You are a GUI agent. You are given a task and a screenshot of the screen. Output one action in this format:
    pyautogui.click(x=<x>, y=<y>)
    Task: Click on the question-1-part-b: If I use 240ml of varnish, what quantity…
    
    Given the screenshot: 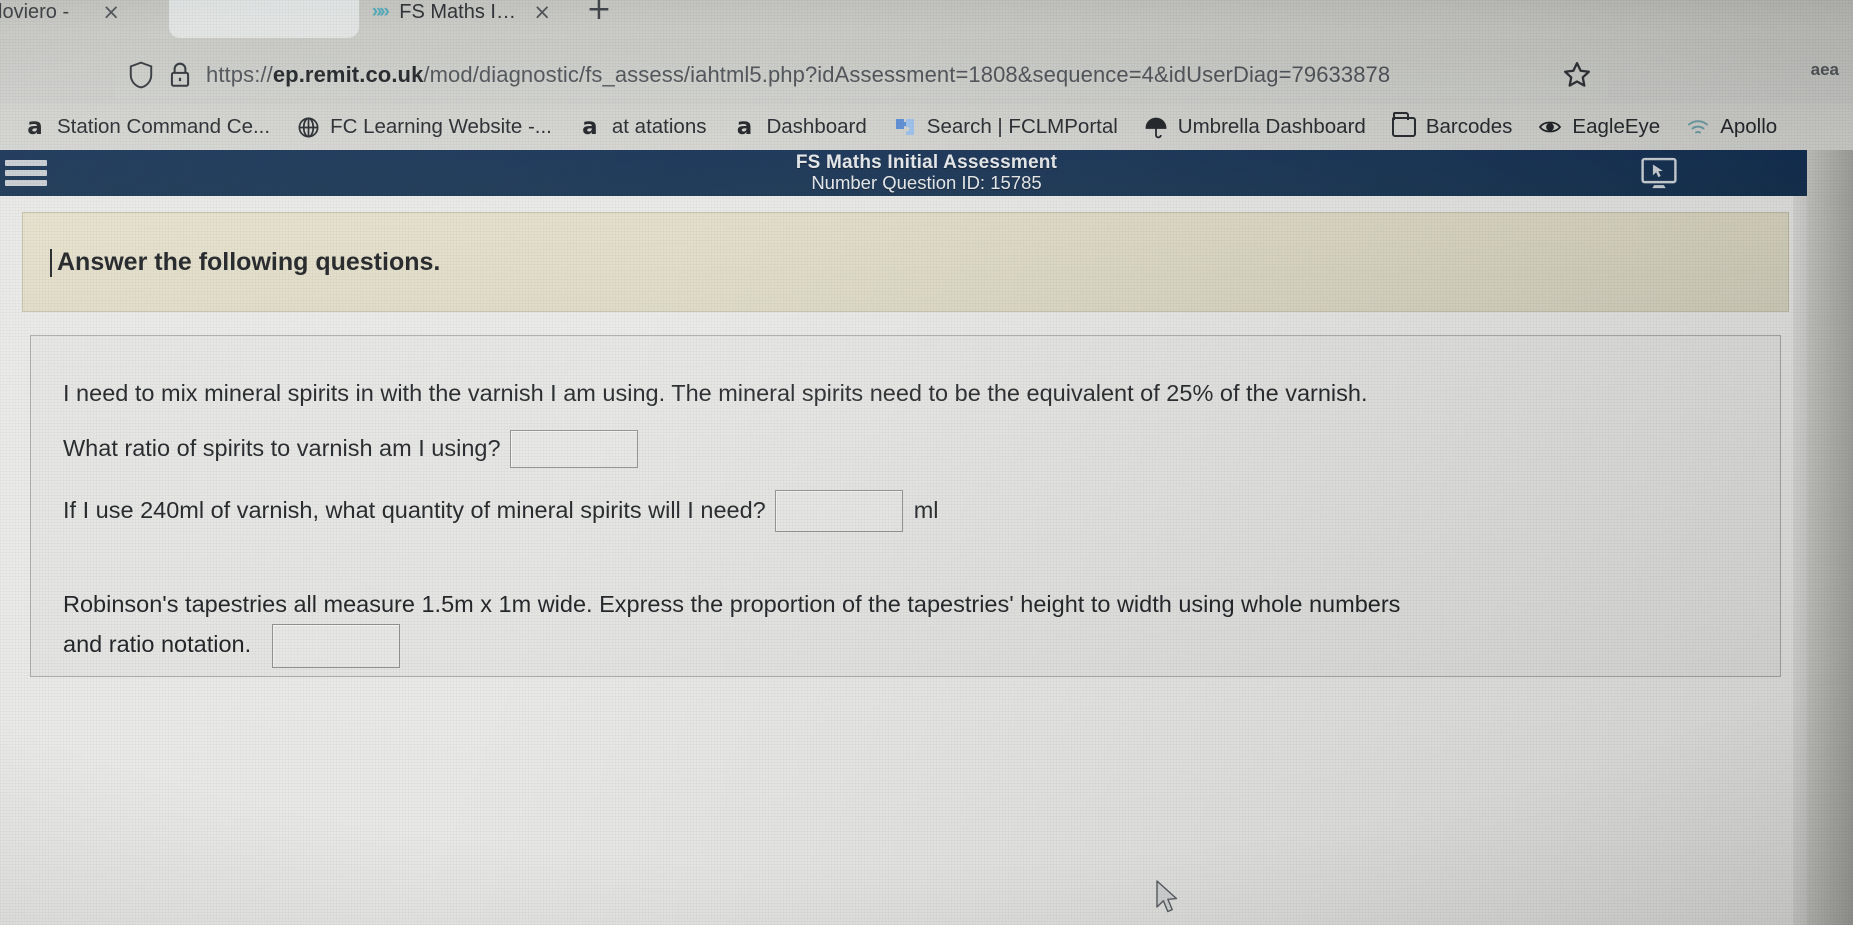 What is the action you would take?
    pyautogui.click(x=921, y=510)
    